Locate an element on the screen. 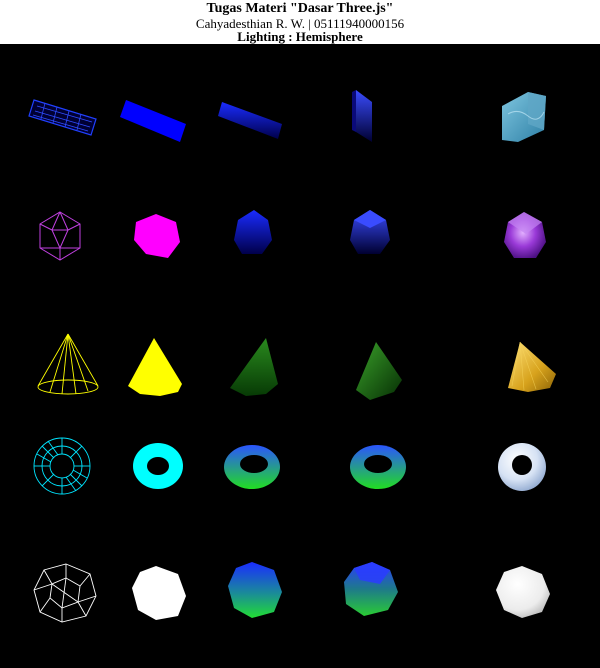 This screenshot has width=600, height=668. icosahedron-lambert is located at coordinates (253, 232).